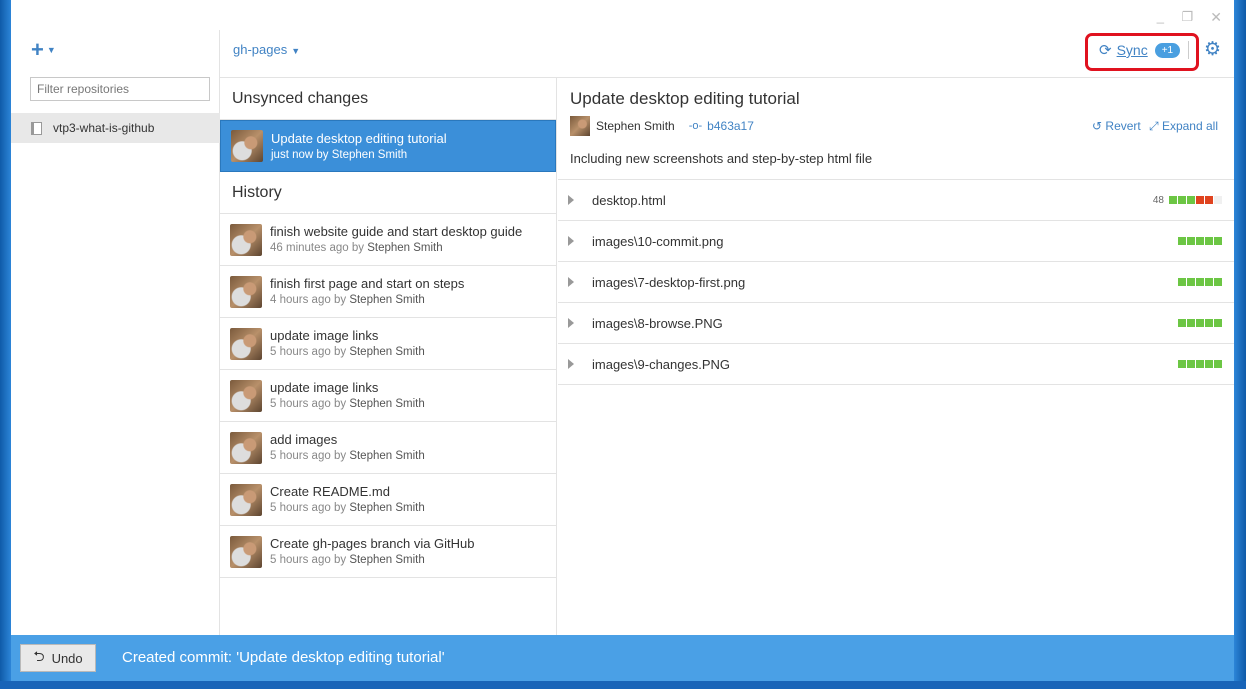  Describe the element at coordinates (1212, 49) in the screenshot. I see `gear-icon: ⚙` at that location.